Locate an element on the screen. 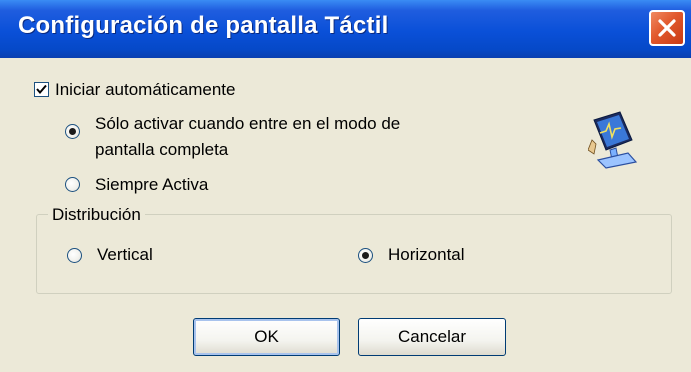  autostart-checkbox is located at coordinates (41, 89).